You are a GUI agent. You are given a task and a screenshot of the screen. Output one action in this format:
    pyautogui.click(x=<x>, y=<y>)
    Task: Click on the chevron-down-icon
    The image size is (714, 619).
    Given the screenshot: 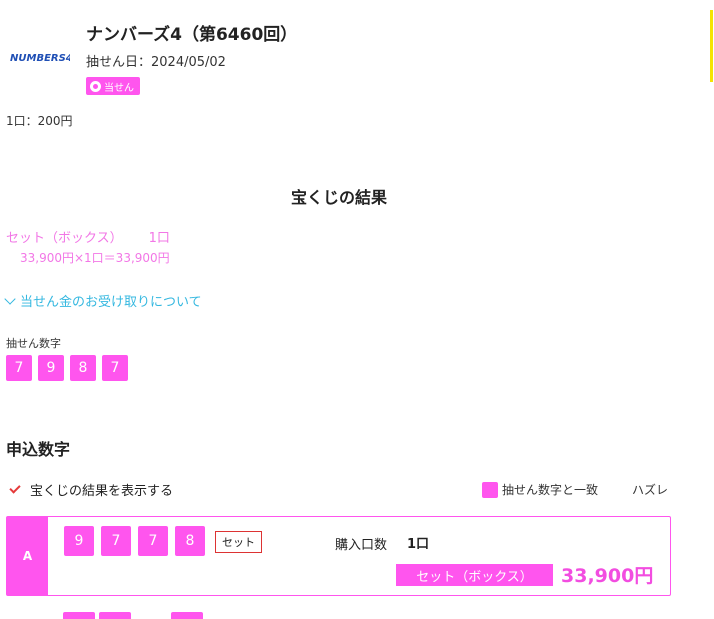 What is the action you would take?
    pyautogui.click(x=10, y=298)
    